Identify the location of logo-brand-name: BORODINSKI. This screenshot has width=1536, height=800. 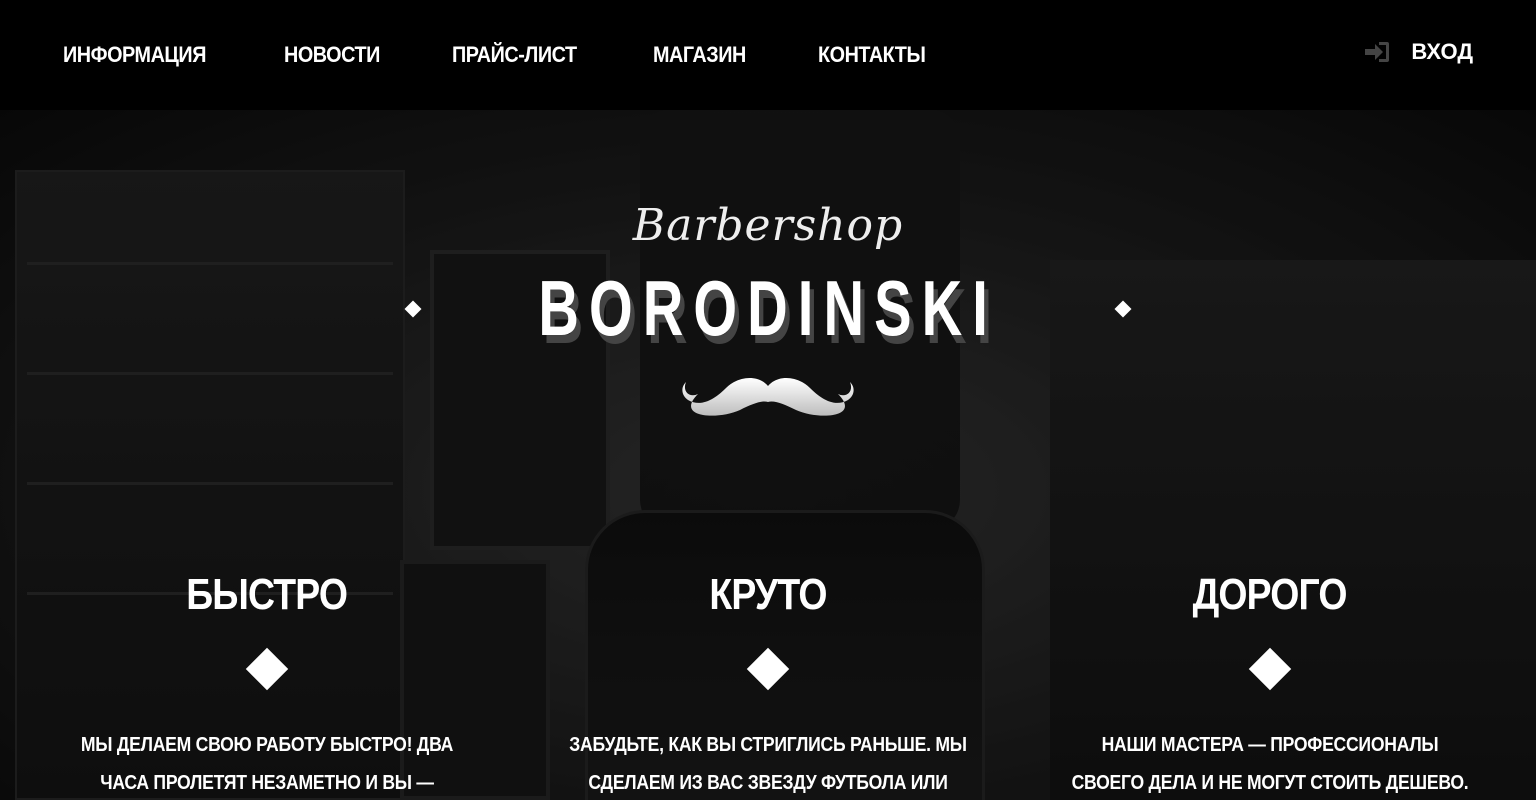
(768, 308).